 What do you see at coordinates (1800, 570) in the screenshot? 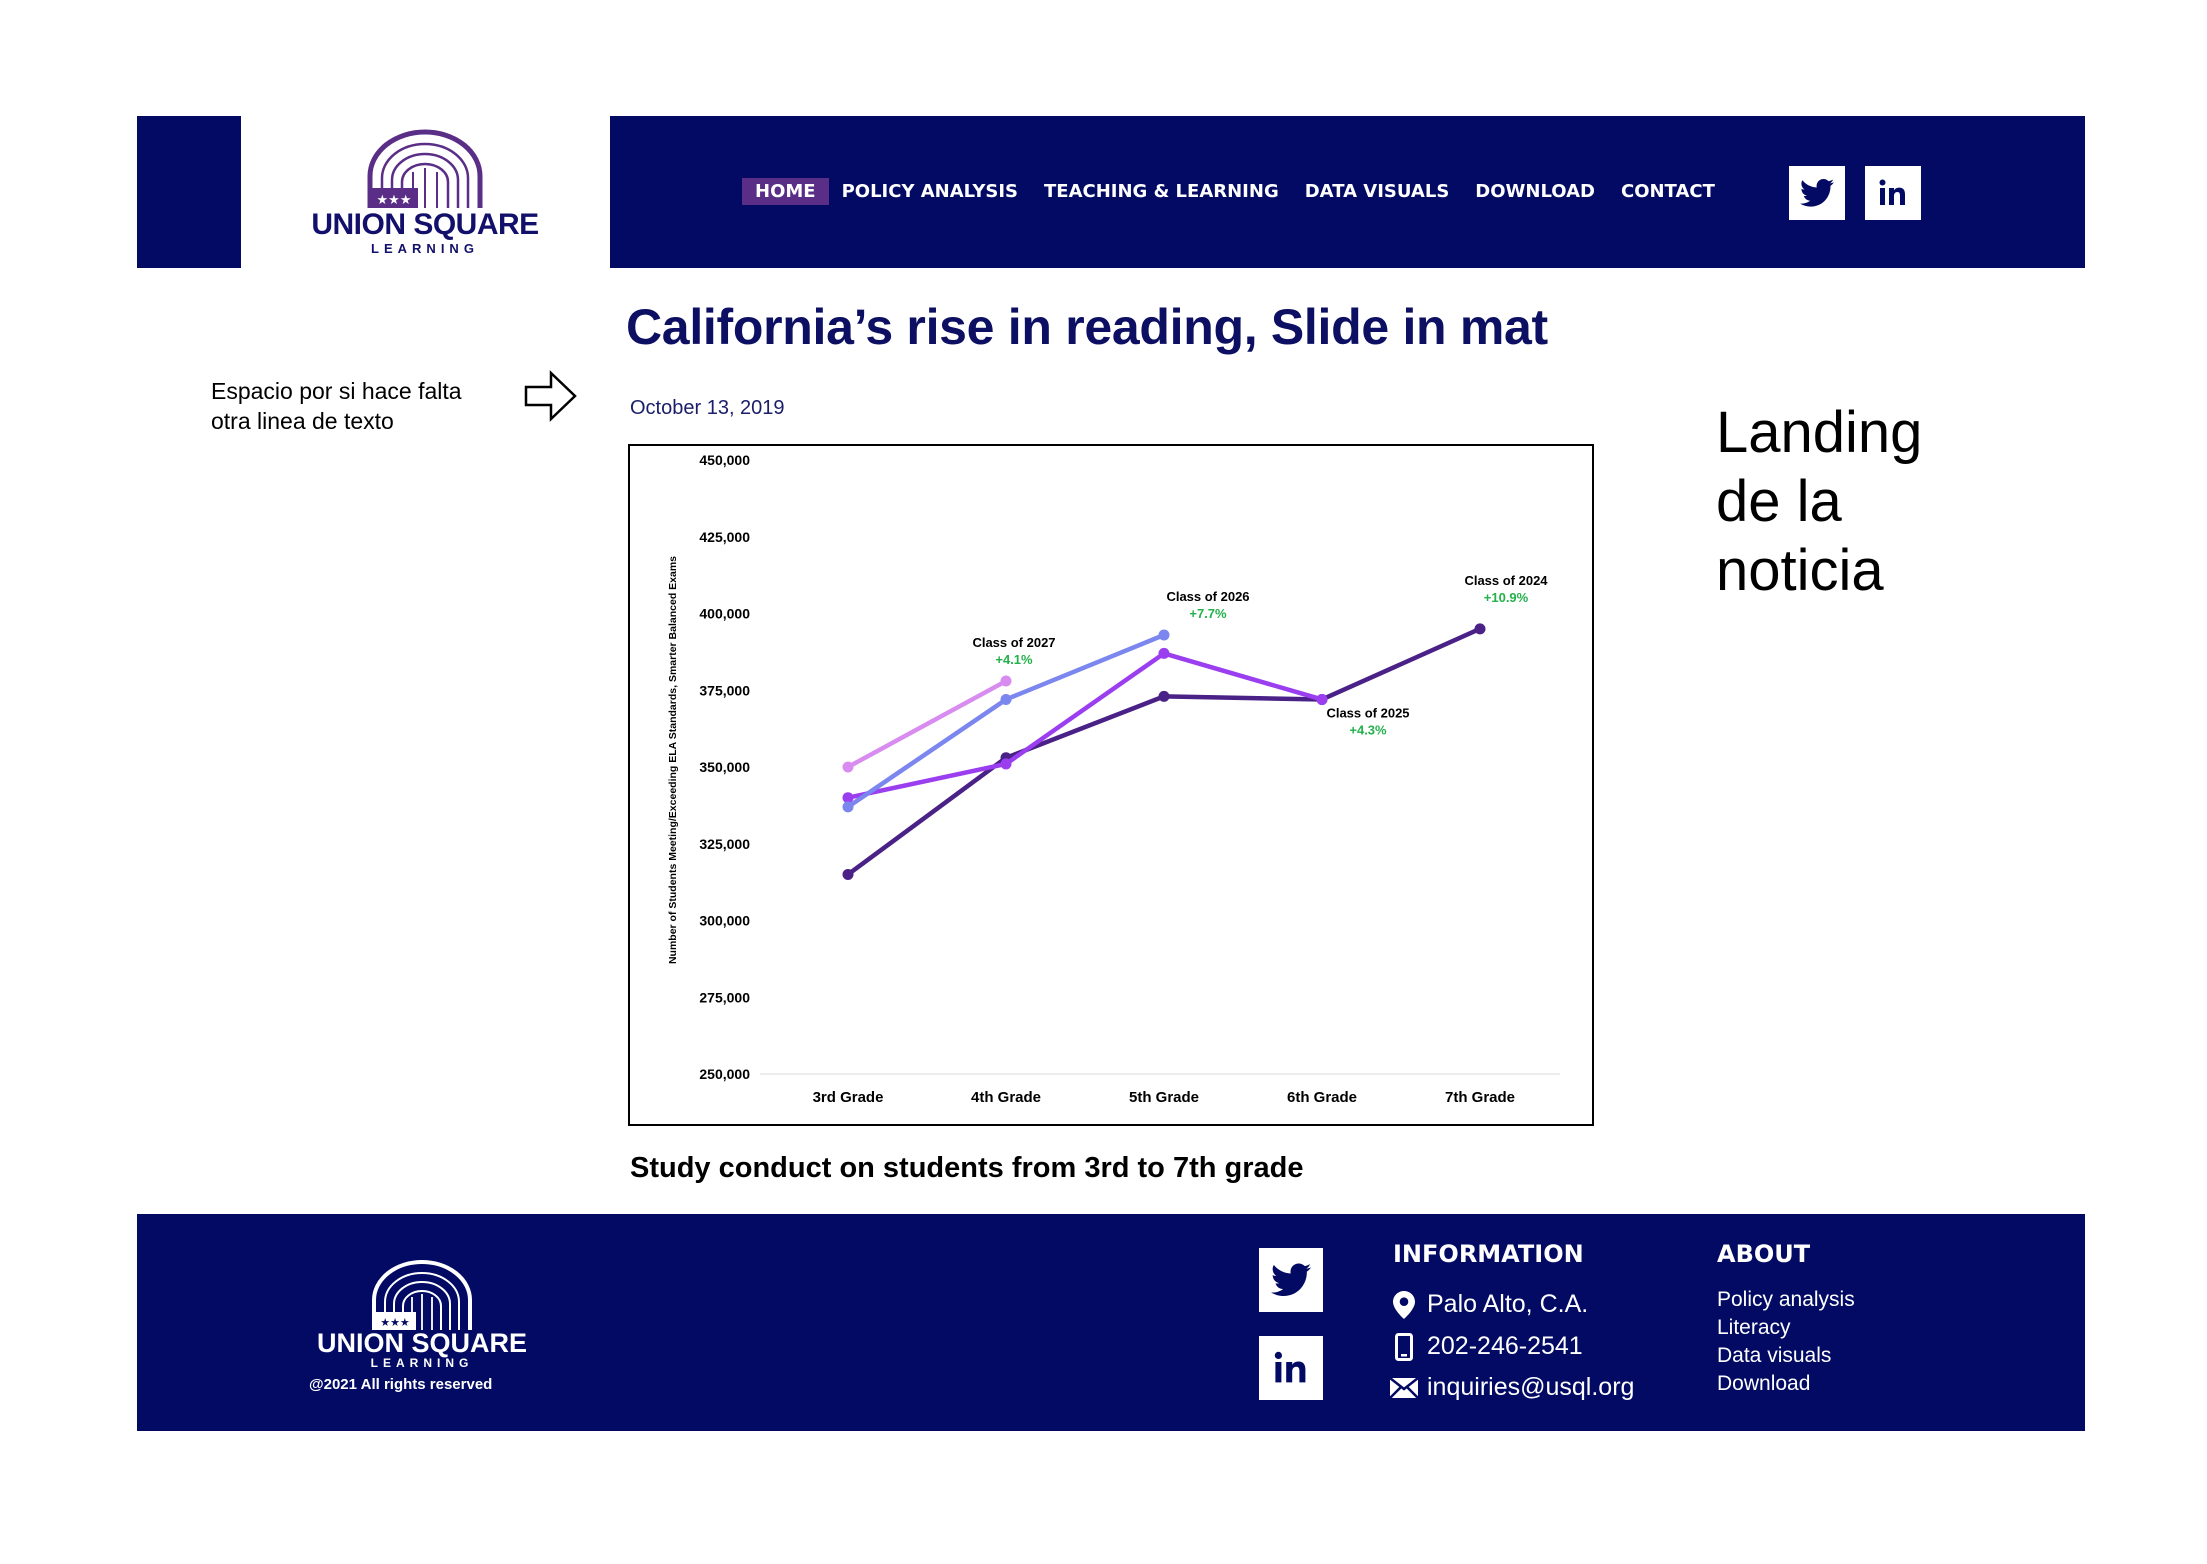
I see `landing-line: noticia` at bounding box center [1800, 570].